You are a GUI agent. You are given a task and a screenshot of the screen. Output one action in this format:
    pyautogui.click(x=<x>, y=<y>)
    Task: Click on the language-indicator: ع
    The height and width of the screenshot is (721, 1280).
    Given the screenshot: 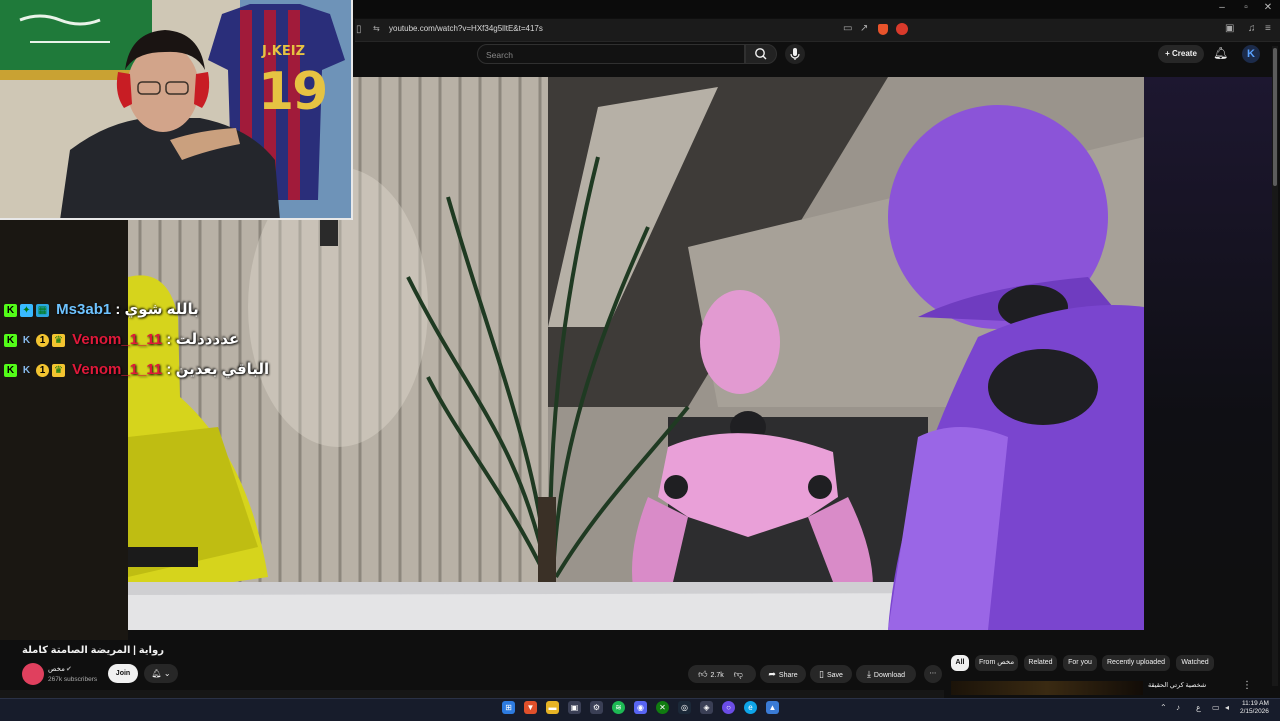 What is the action you would take?
    pyautogui.click(x=1198, y=707)
    